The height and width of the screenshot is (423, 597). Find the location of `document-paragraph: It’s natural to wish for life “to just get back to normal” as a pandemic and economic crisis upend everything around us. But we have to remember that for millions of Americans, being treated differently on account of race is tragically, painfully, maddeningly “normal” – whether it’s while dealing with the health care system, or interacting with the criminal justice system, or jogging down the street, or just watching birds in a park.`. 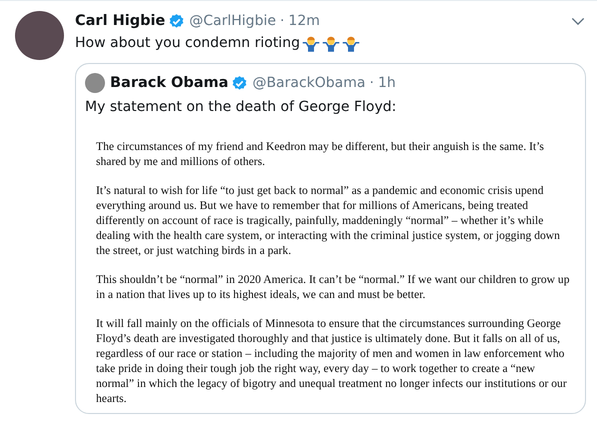

document-paragraph: It’s natural to wish for life “to just get back to normal” as a pandemic and economic crisis upend everything around us. But we have to remember that for millions of Americans, being treated differently on account of race is tragically, painfully, maddeningly “normal” – whether it’s while dealing with the health care system, or interacting with the criminal justice system, or jogging down the street, or just watching birds in a park. is located at coordinates (328, 220).